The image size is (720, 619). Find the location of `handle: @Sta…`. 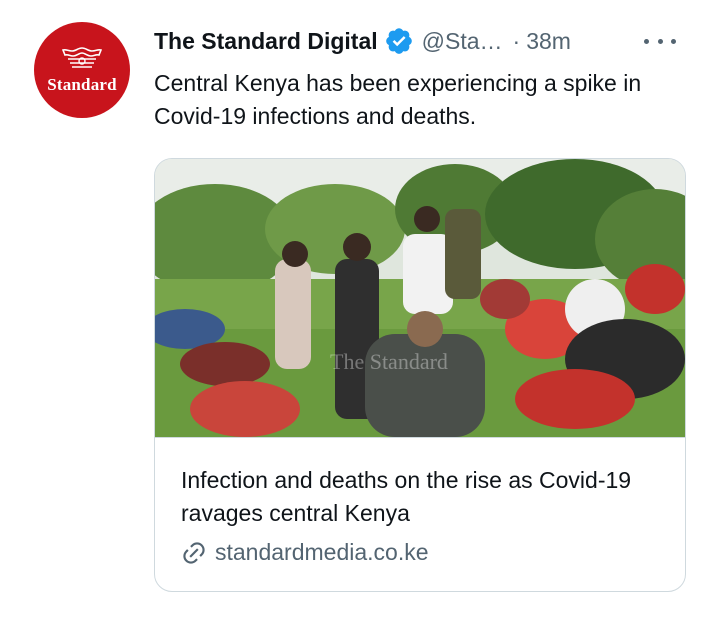

handle: @Sta… is located at coordinates (462, 41).